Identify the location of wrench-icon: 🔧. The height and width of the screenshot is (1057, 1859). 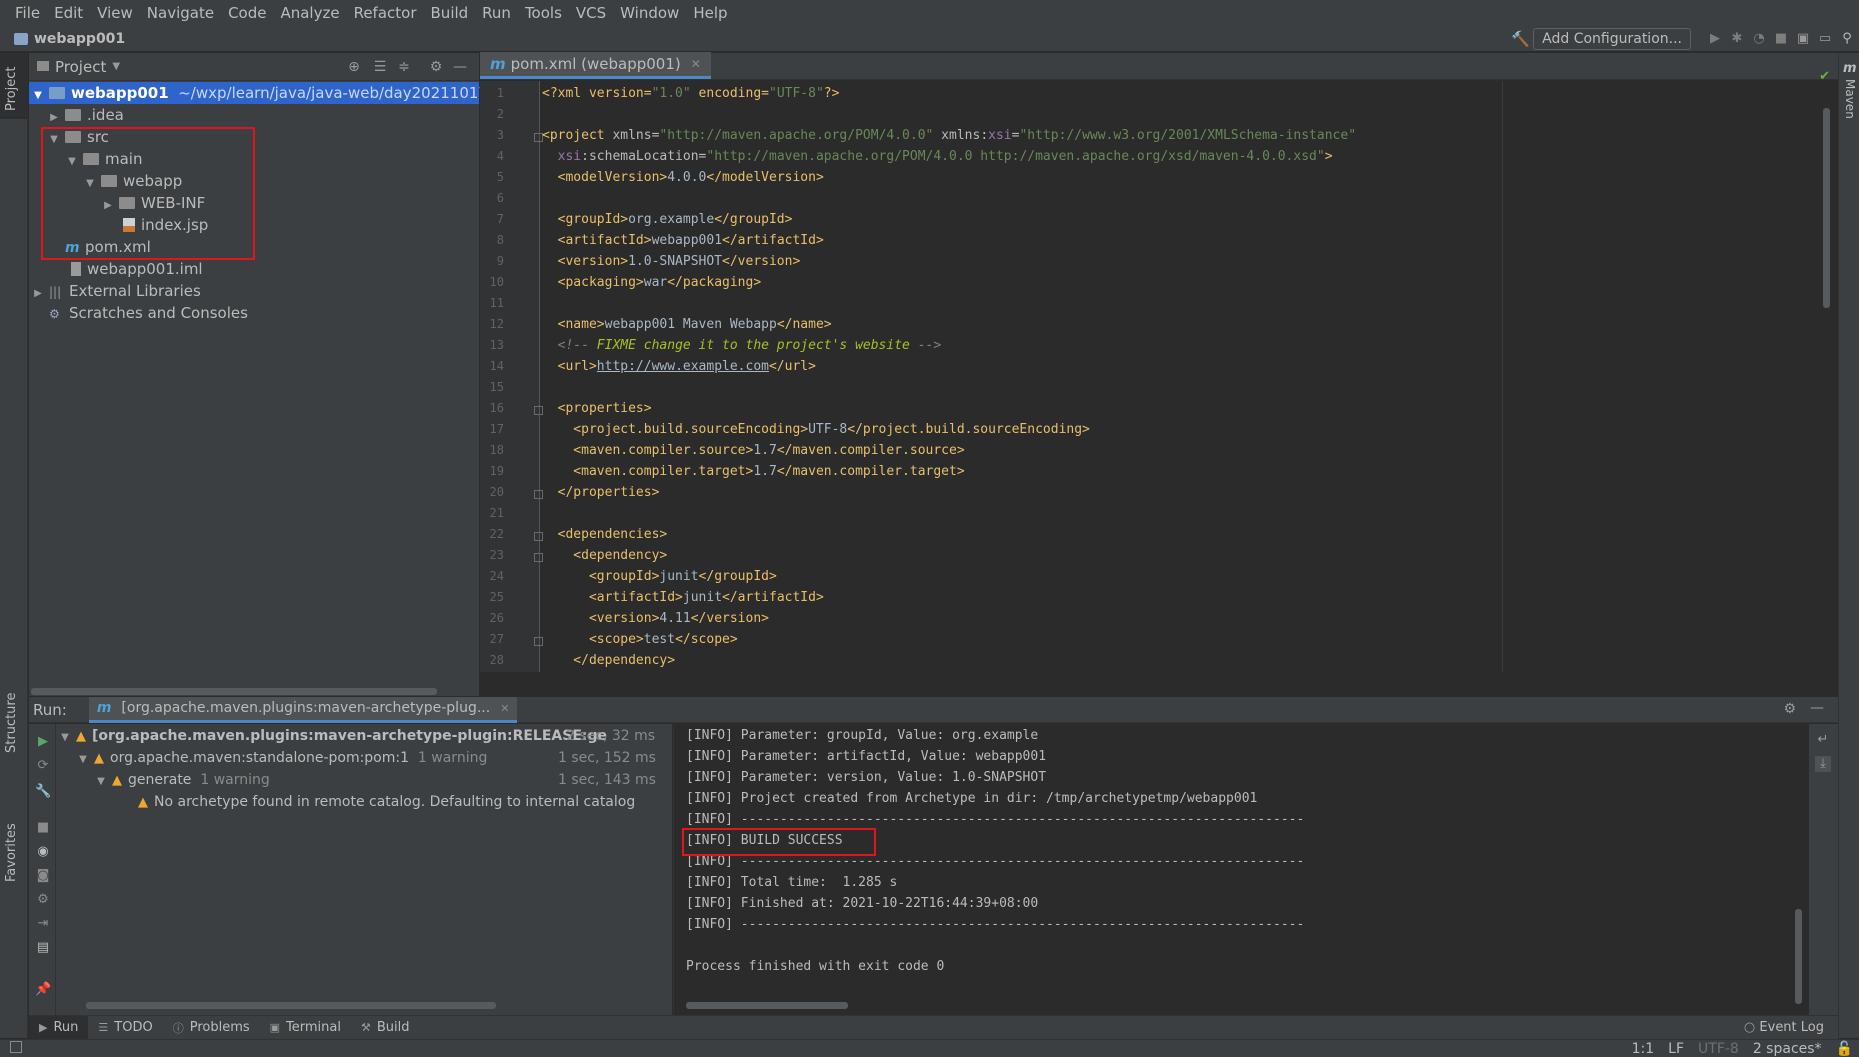
(43, 792).